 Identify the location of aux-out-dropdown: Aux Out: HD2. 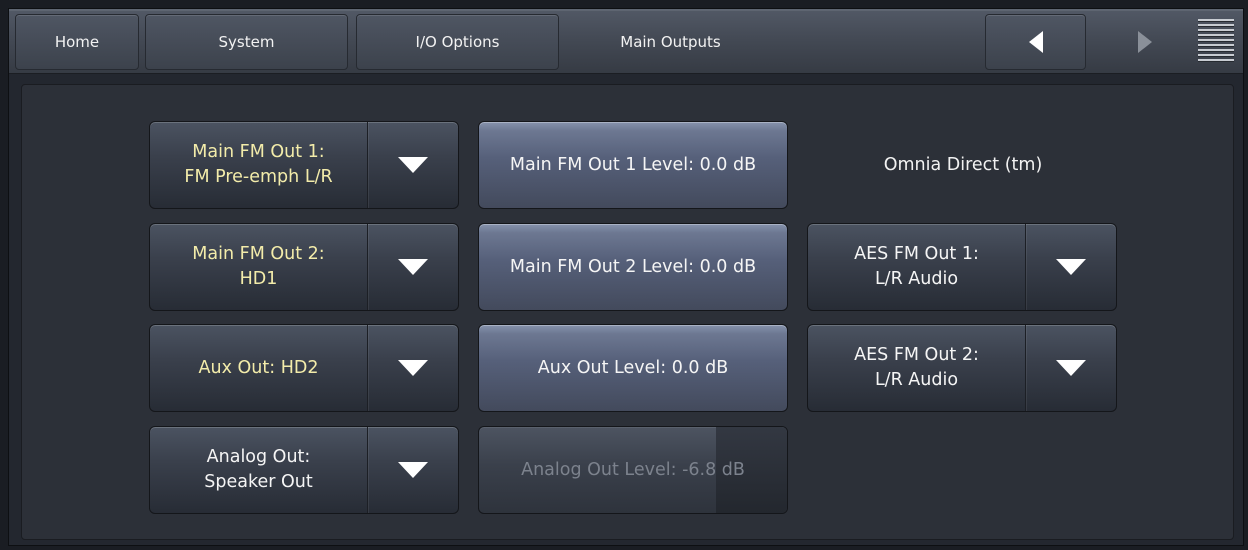
(304, 368).